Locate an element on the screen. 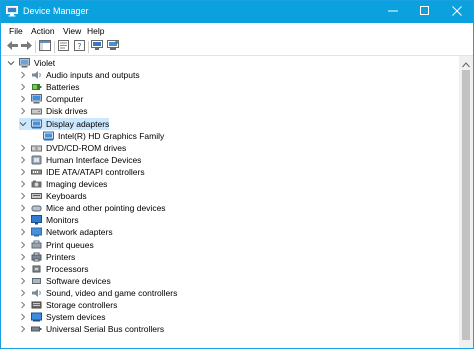 The width and height of the screenshot is (474, 349). vertical-scrollbar is located at coordinates (466, 202).